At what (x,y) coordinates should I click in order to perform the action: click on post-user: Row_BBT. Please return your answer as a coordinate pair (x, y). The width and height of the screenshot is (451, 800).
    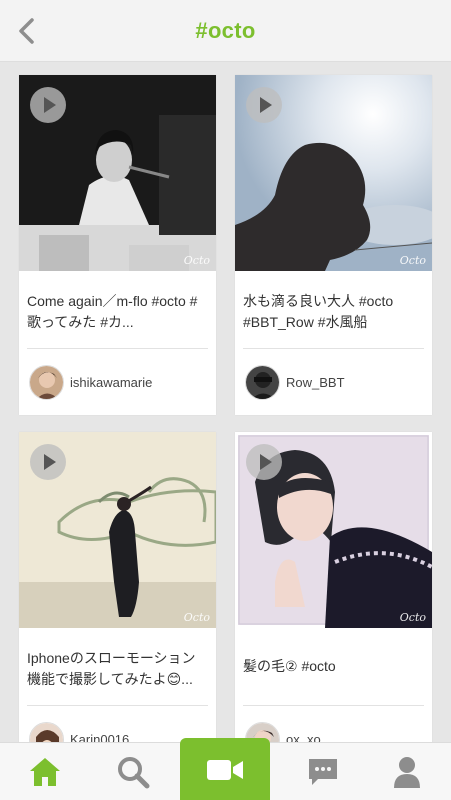
    Looking at the image, I should click on (333, 382).